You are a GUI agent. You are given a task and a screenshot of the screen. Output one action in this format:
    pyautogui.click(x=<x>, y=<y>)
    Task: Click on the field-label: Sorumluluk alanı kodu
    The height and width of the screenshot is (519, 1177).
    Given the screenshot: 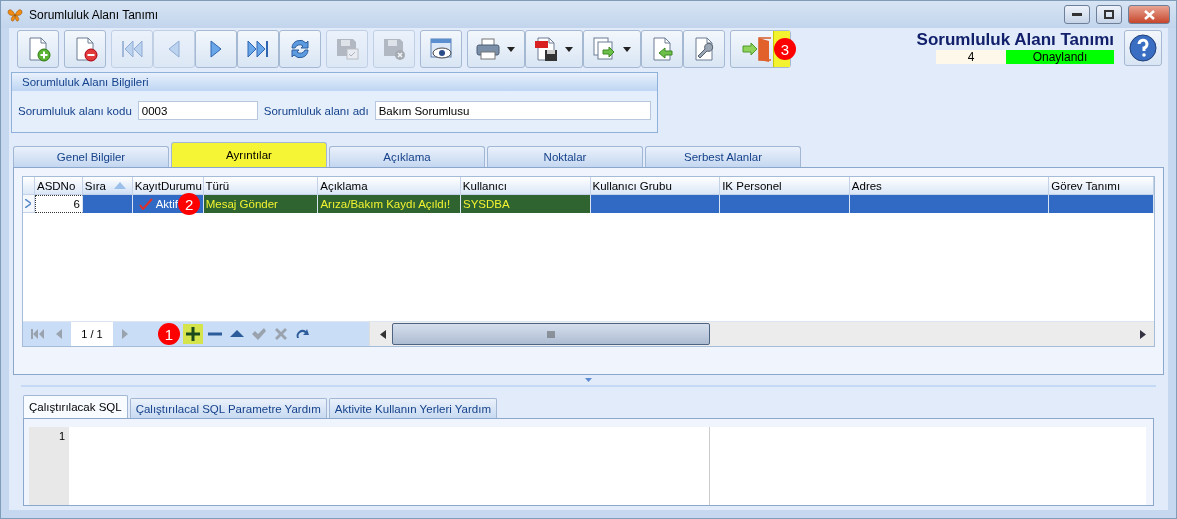 What is the action you would take?
    pyautogui.click(x=75, y=110)
    